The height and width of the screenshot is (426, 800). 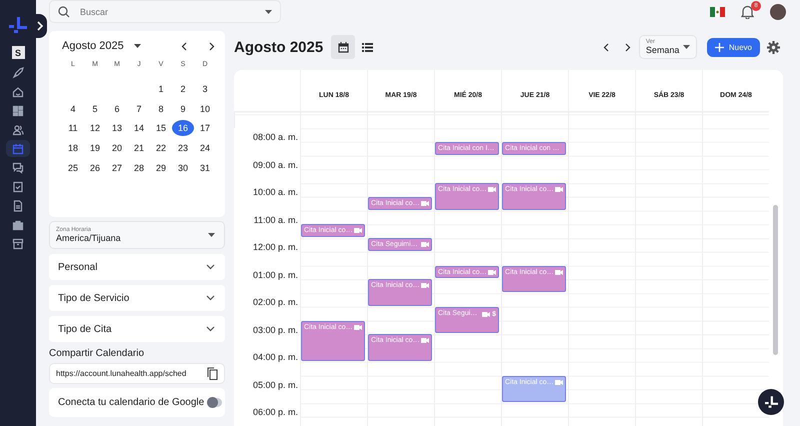 I want to click on filter-accordion: Tipo de Servicio, so click(x=137, y=298).